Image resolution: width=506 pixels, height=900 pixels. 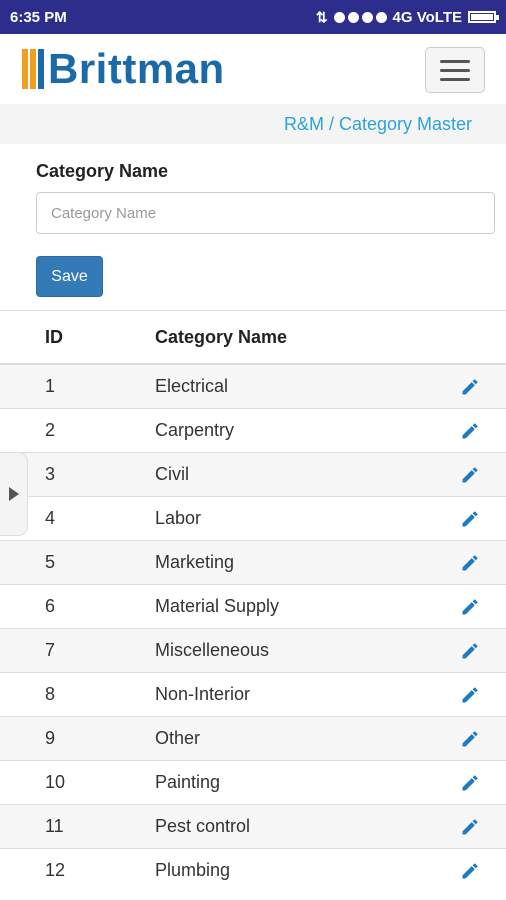 I want to click on row-category-name: Painting, so click(x=305, y=782).